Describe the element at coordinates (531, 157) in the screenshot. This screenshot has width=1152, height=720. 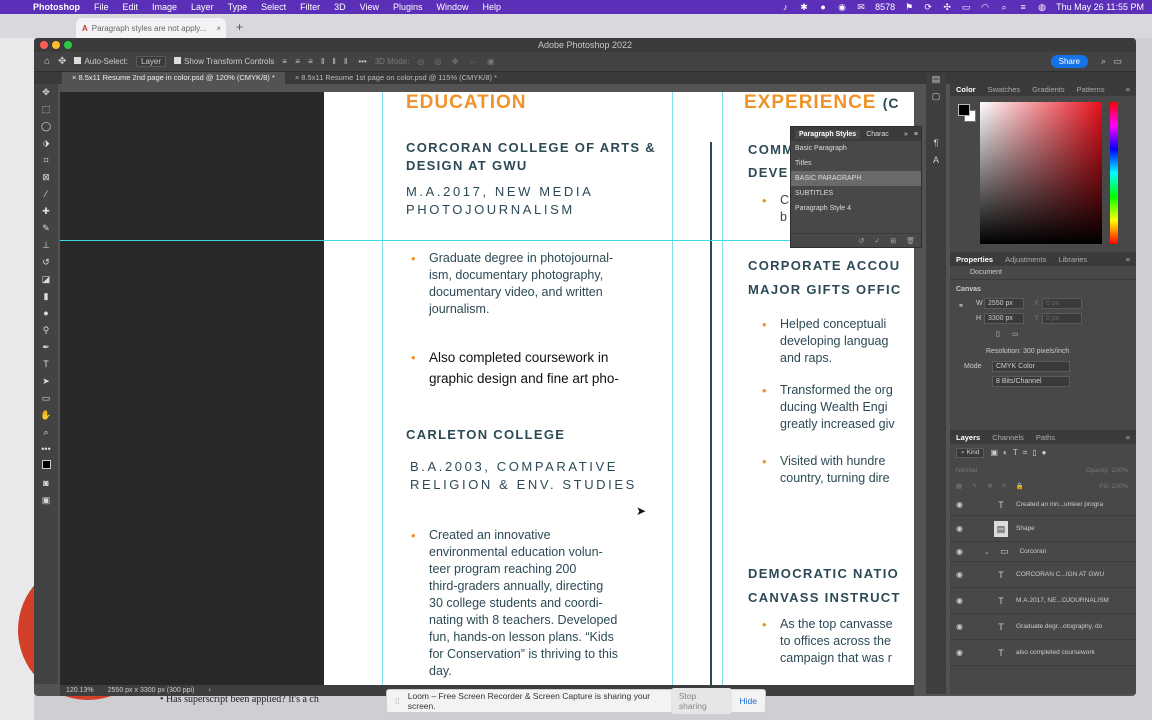
I see `school-corcoran: CORCORAN COLLEGE OF ARTS & DESIGN AT GWU` at that location.